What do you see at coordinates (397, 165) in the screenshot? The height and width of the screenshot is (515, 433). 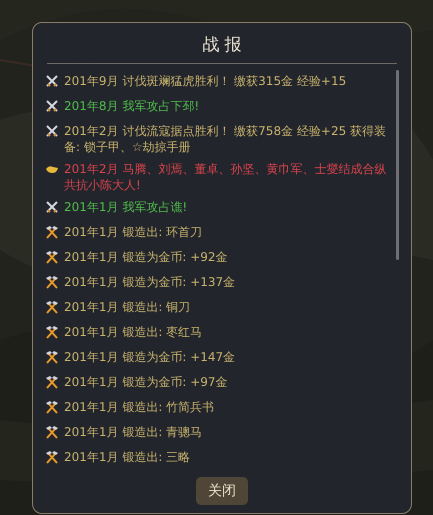 I see `scrollbar-thumb` at bounding box center [397, 165].